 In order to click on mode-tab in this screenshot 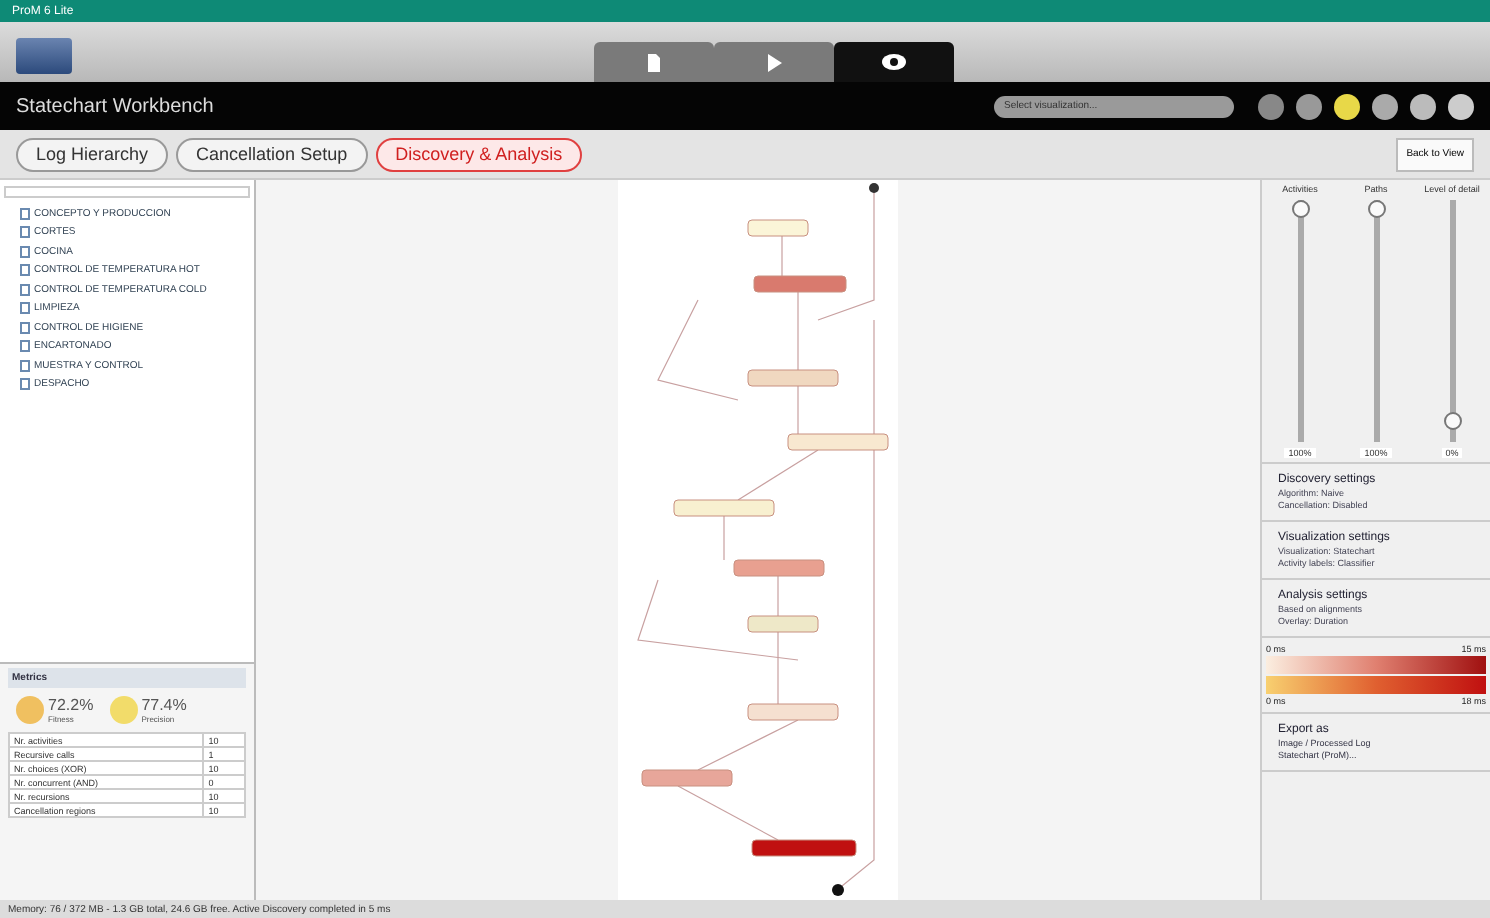, I will do `click(893, 62)`.